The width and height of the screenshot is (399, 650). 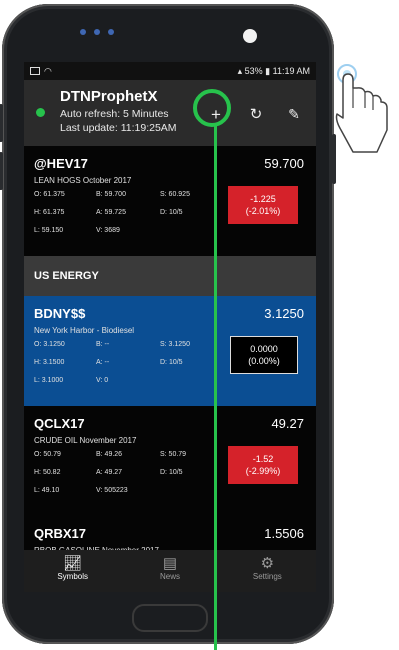 What do you see at coordinates (264, 355) in the screenshot?
I see `change-badge: 0.0000 (0.00%)` at bounding box center [264, 355].